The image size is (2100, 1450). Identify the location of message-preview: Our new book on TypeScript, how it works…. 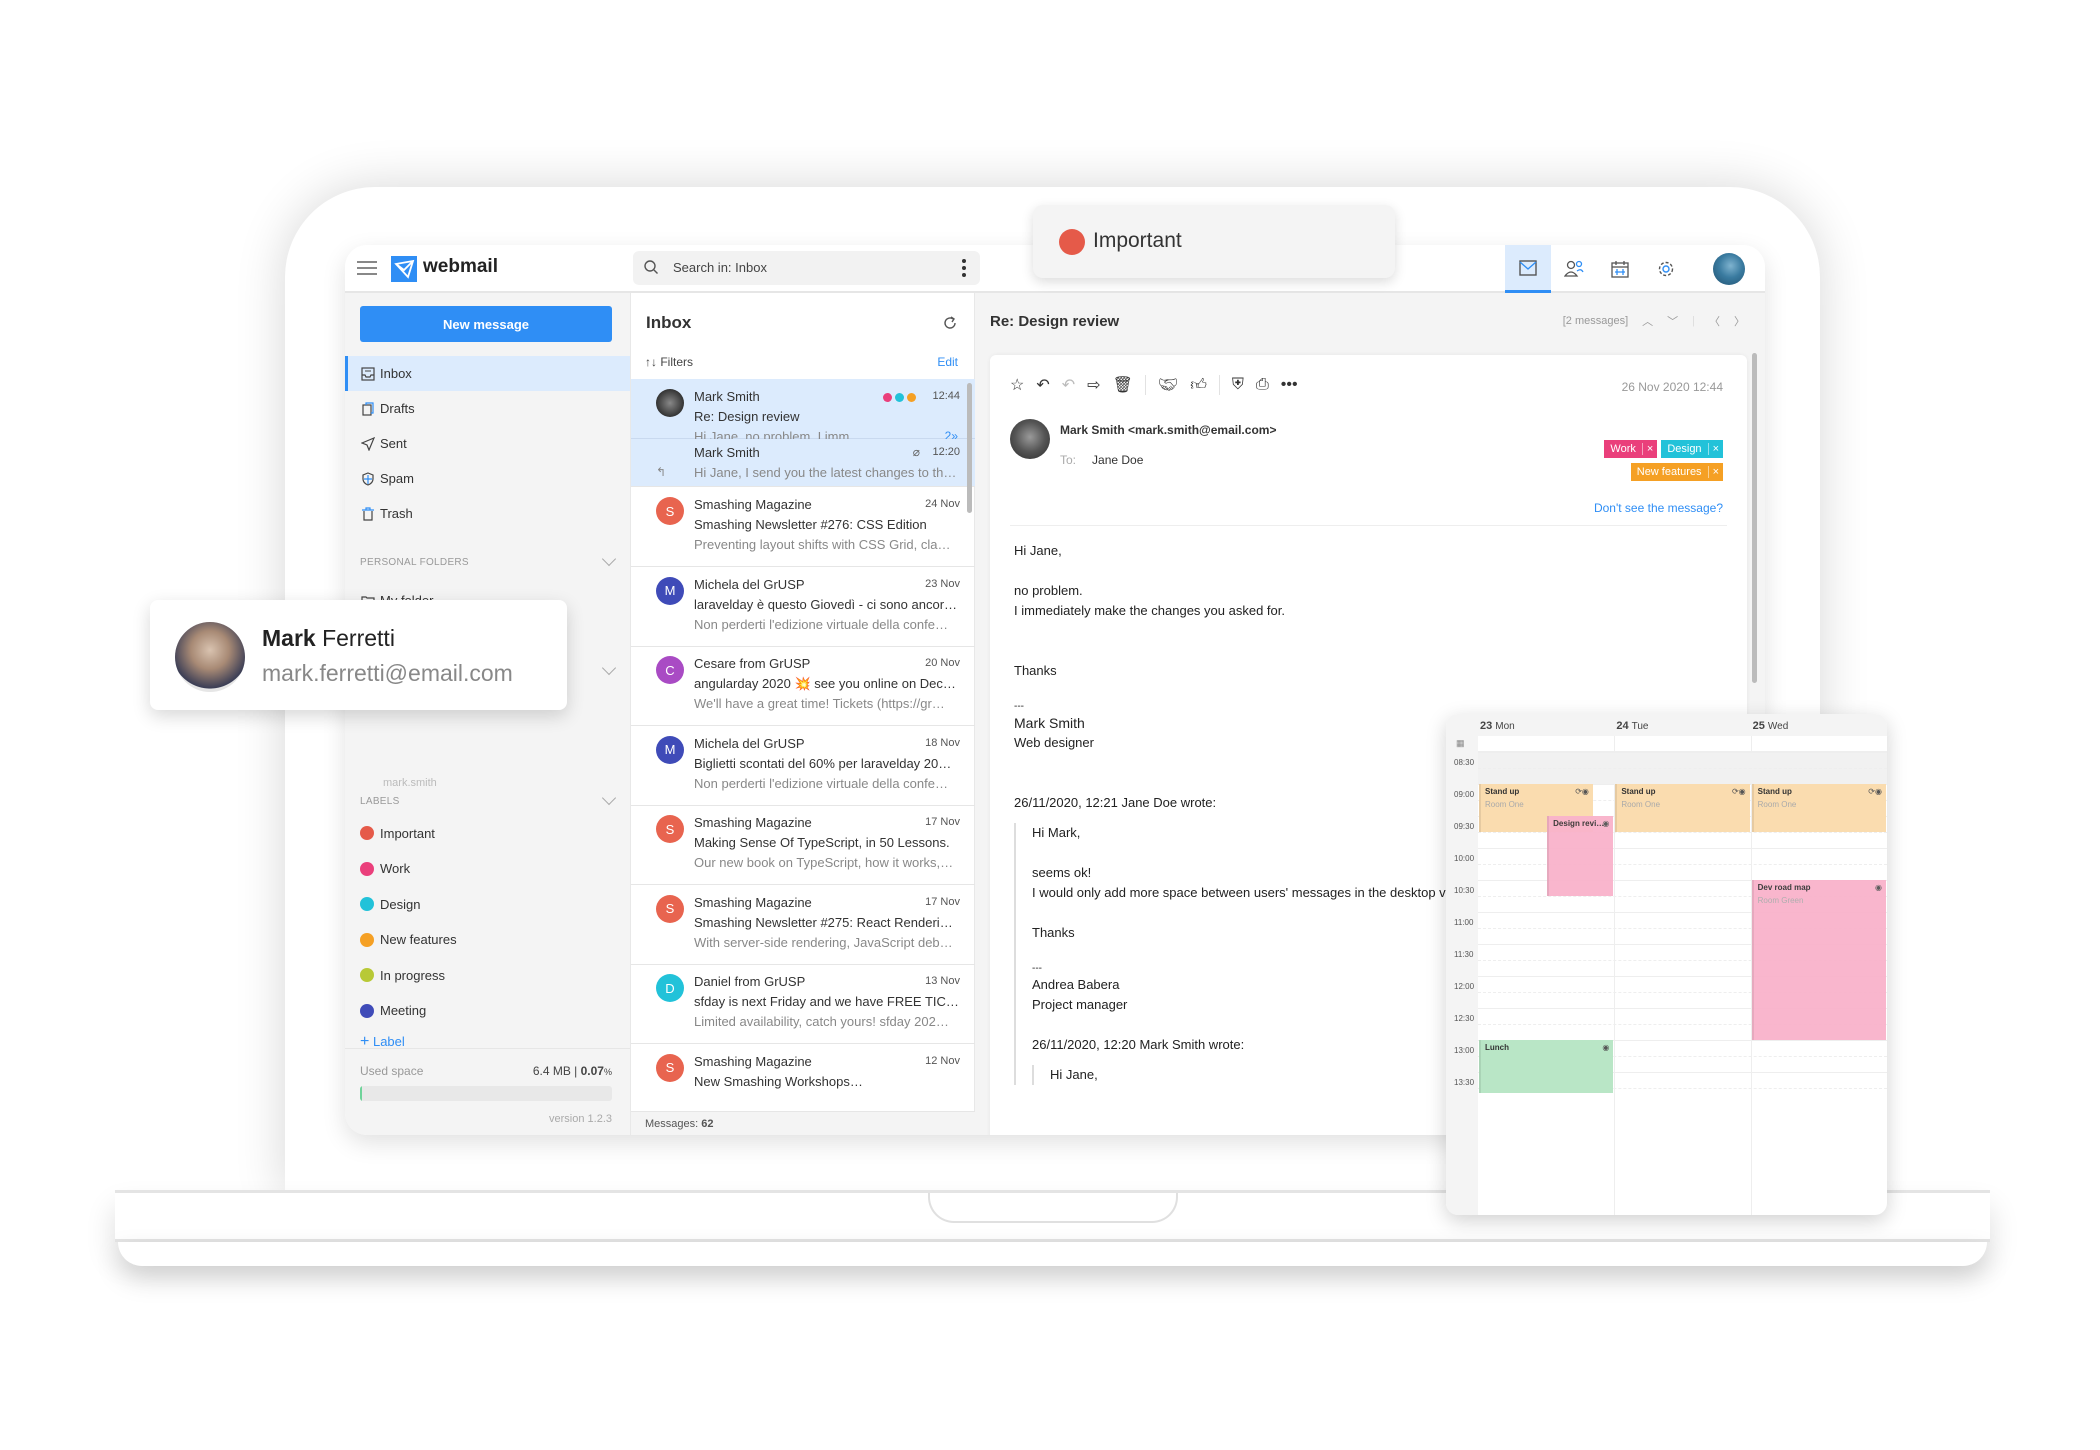
(824, 862).